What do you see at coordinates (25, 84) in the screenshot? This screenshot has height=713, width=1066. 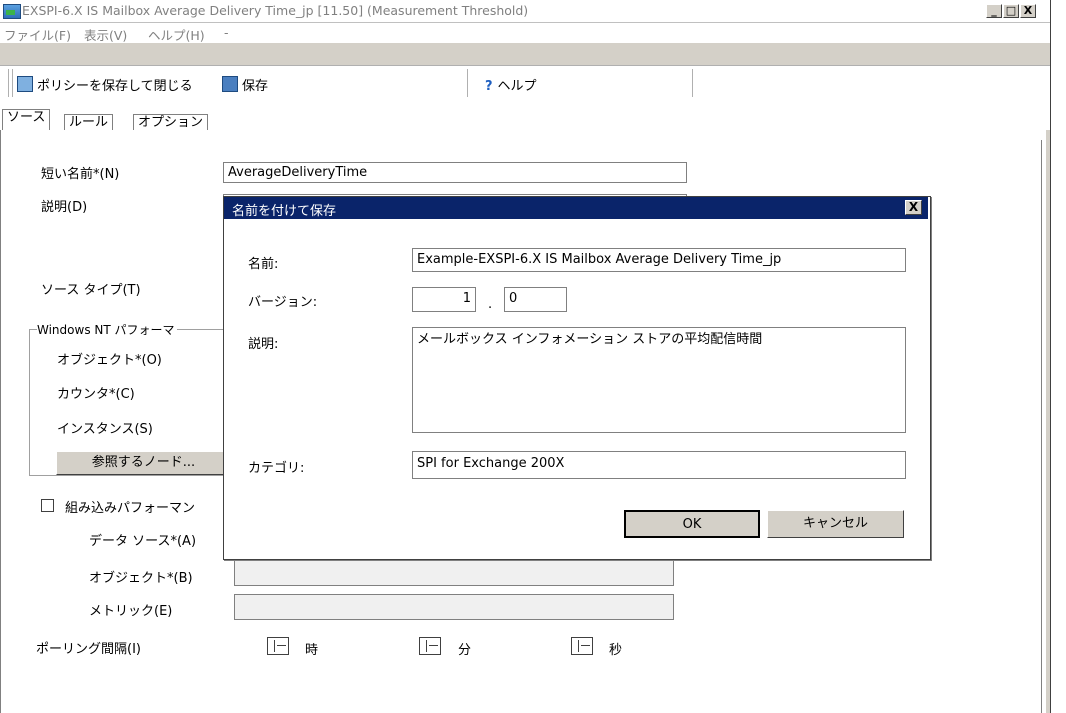 I see `save-close-icon` at bounding box center [25, 84].